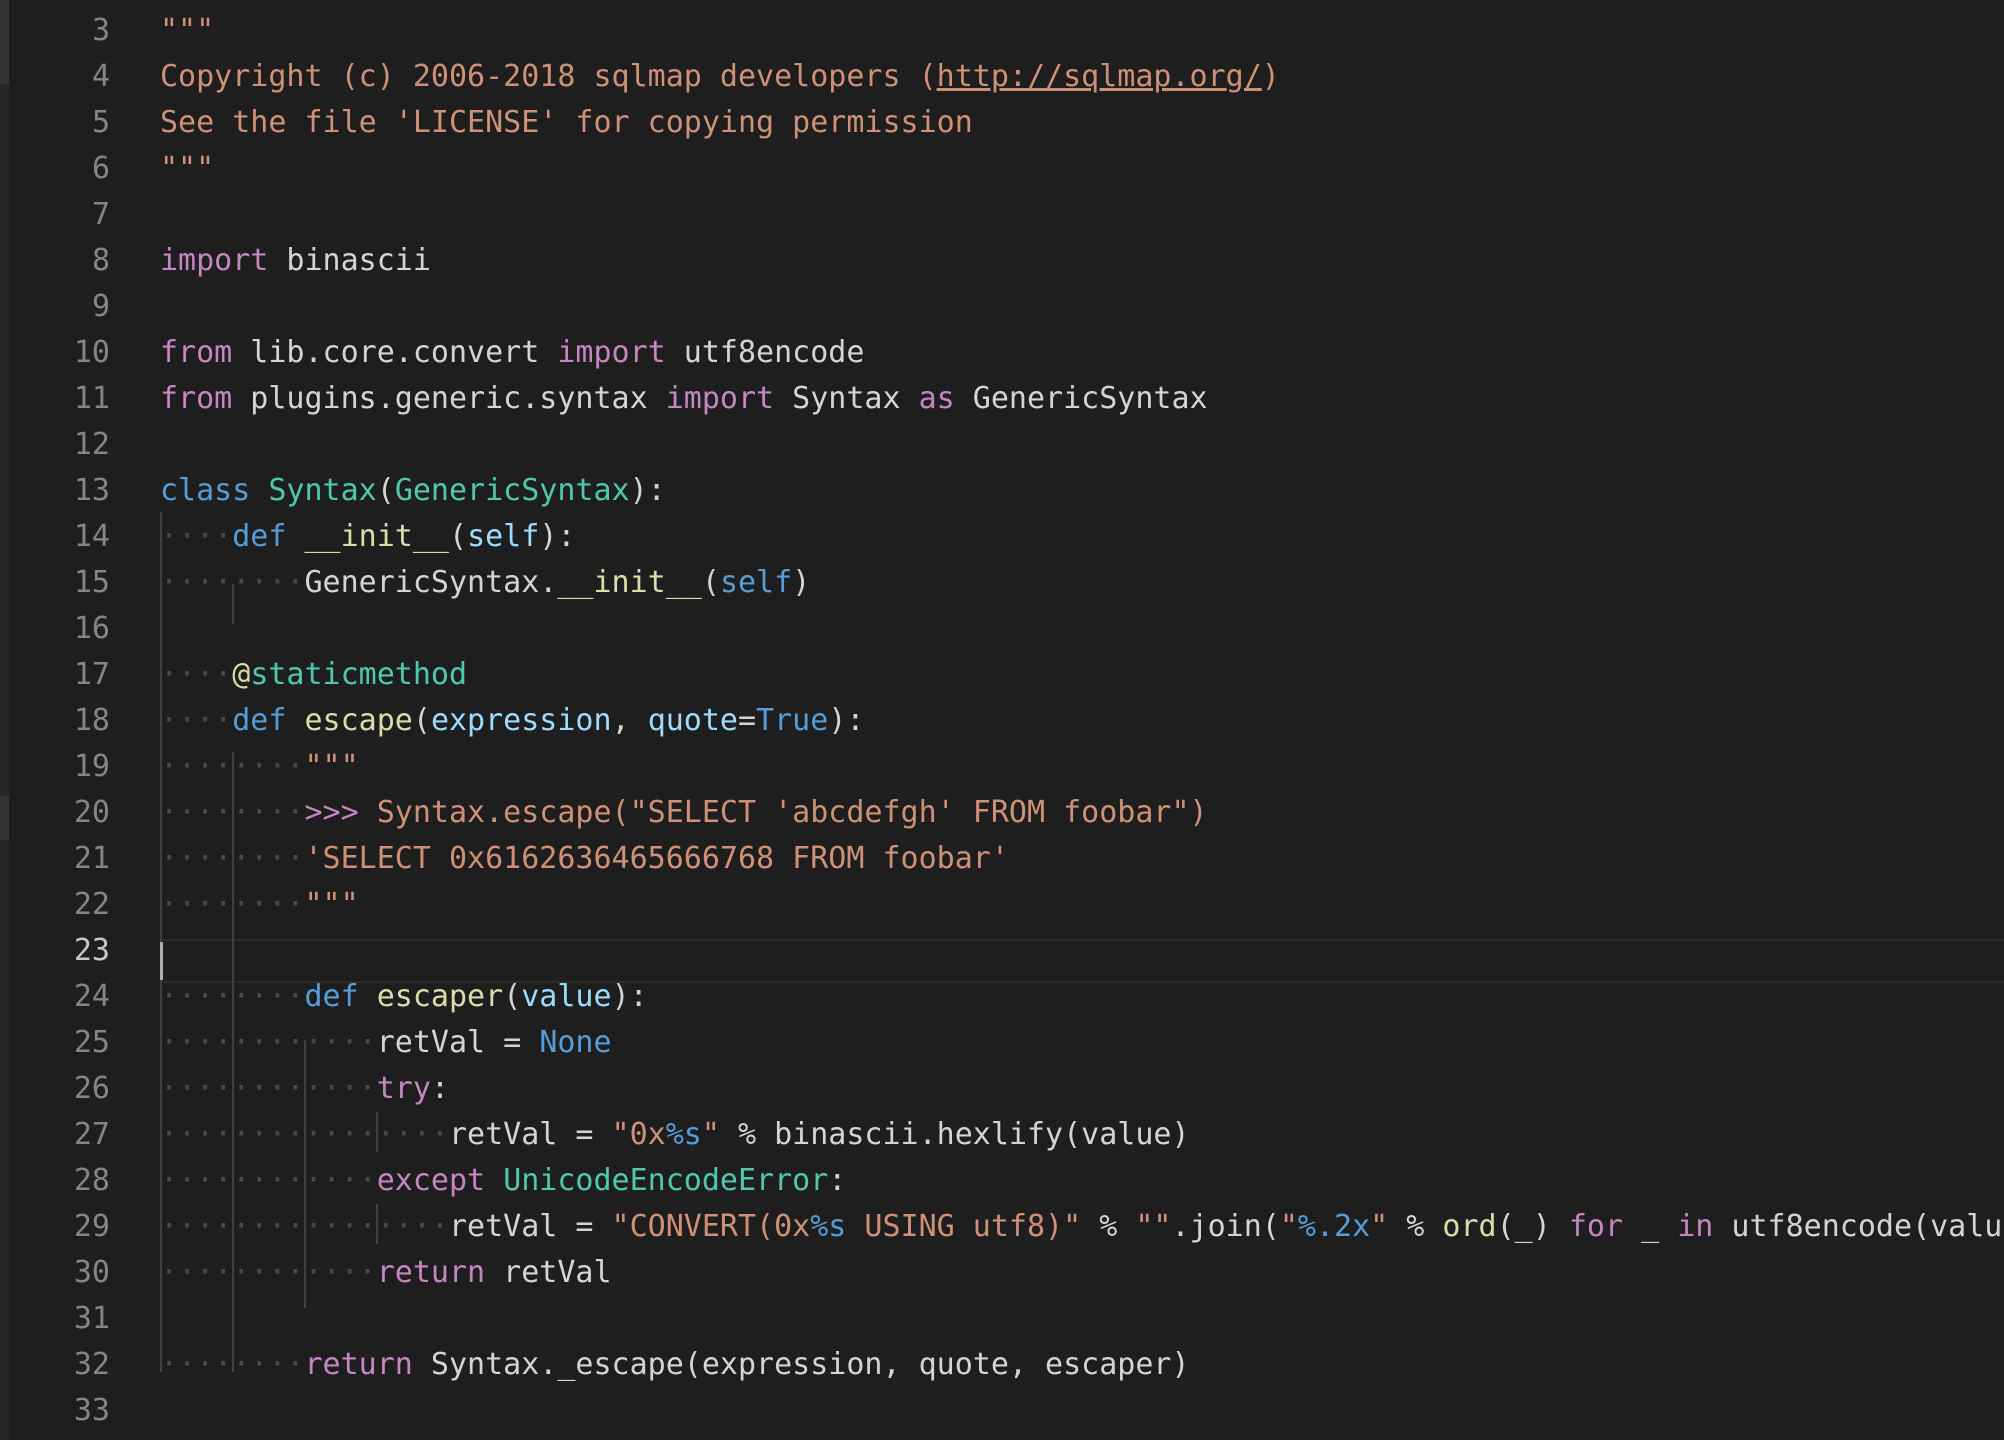 The image size is (2004, 1440). I want to click on code-line: ············except UnicodeEncodeError:, so click(503, 1181).